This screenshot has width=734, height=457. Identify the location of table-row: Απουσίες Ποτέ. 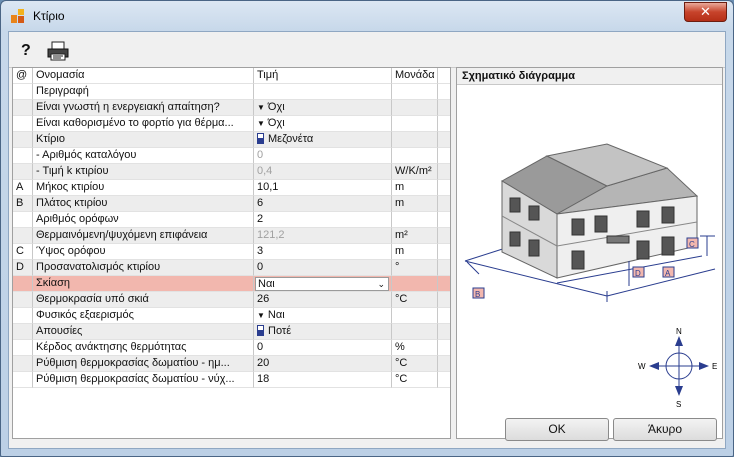
(231, 332).